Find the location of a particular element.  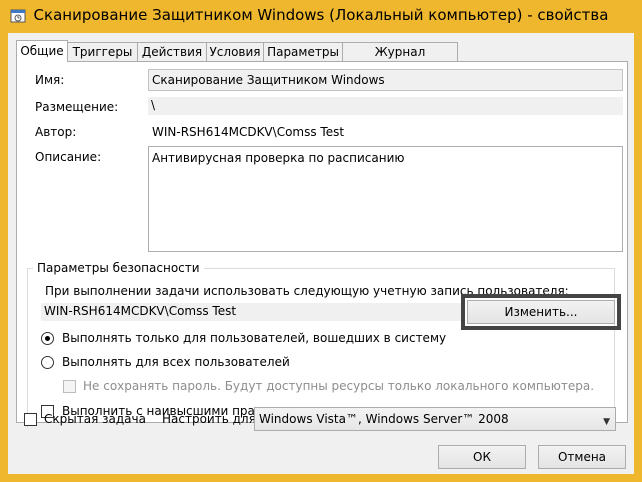

name-label: Имя: is located at coordinates (50, 80).